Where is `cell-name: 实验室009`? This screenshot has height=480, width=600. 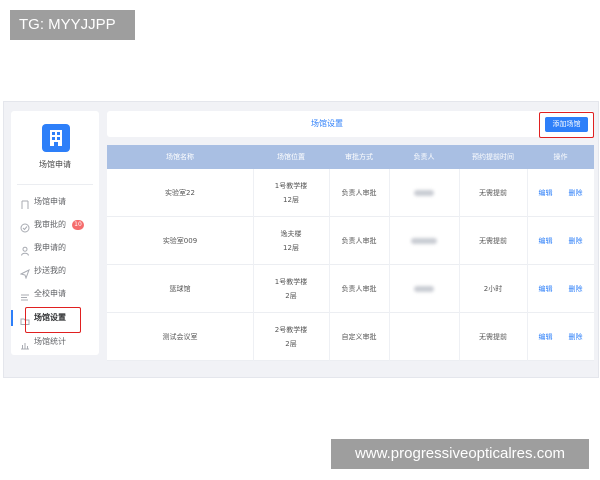 cell-name: 实验室009 is located at coordinates (180, 241).